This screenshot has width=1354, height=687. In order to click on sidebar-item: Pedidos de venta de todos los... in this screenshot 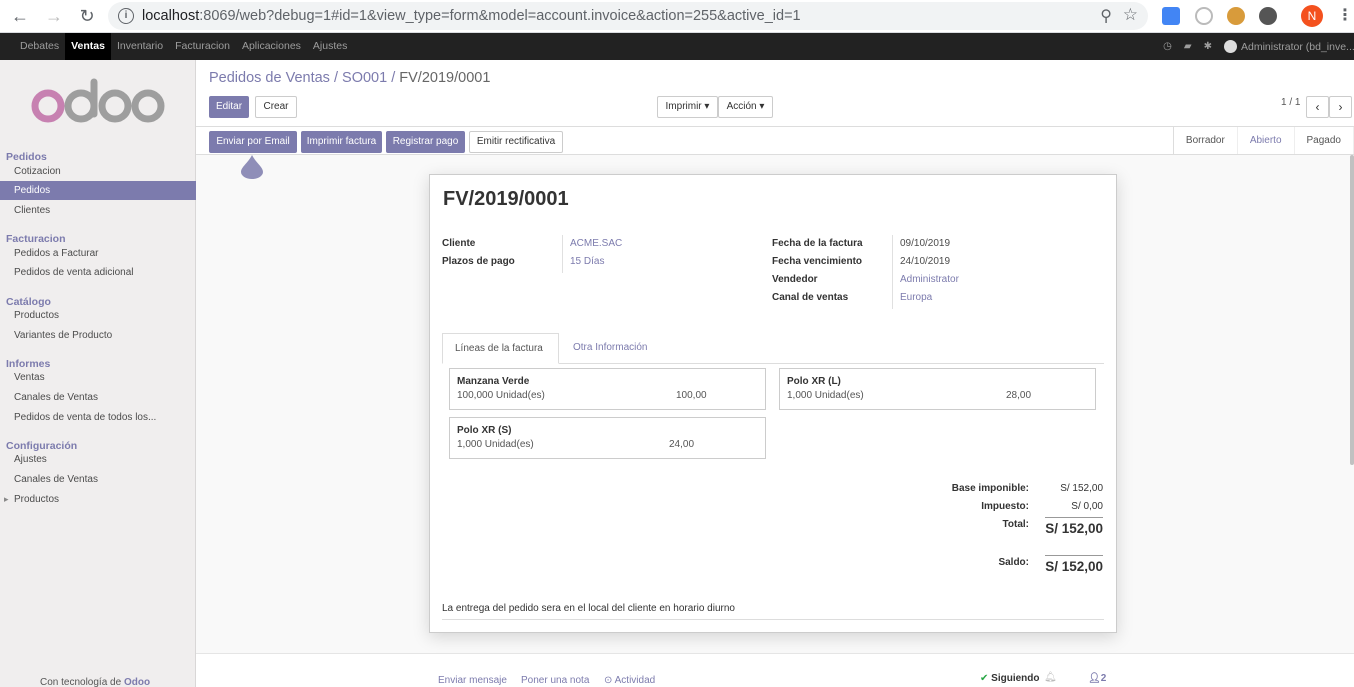, I will do `click(98, 417)`.